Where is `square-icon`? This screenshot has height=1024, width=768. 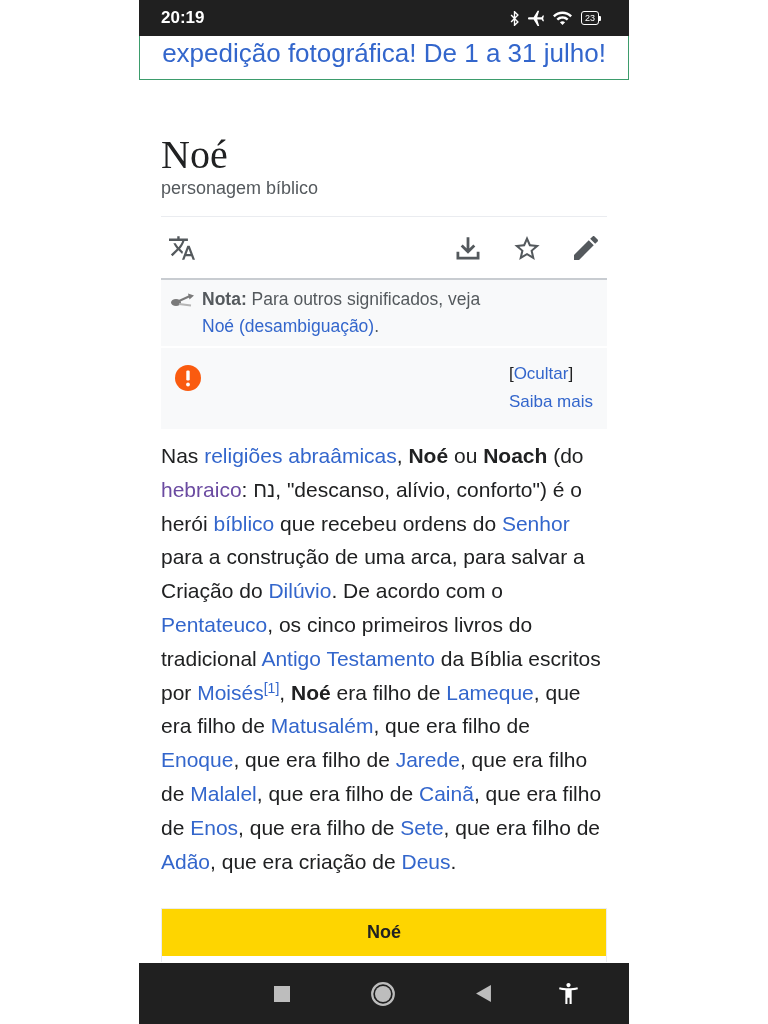 square-icon is located at coordinates (282, 993).